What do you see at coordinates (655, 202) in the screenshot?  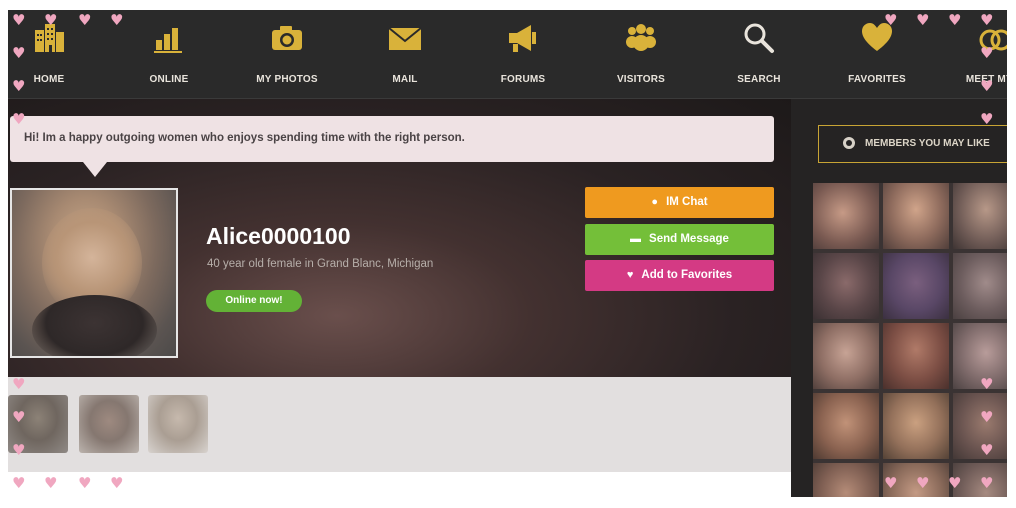 I see `chat-bubble-icon: ●` at bounding box center [655, 202].